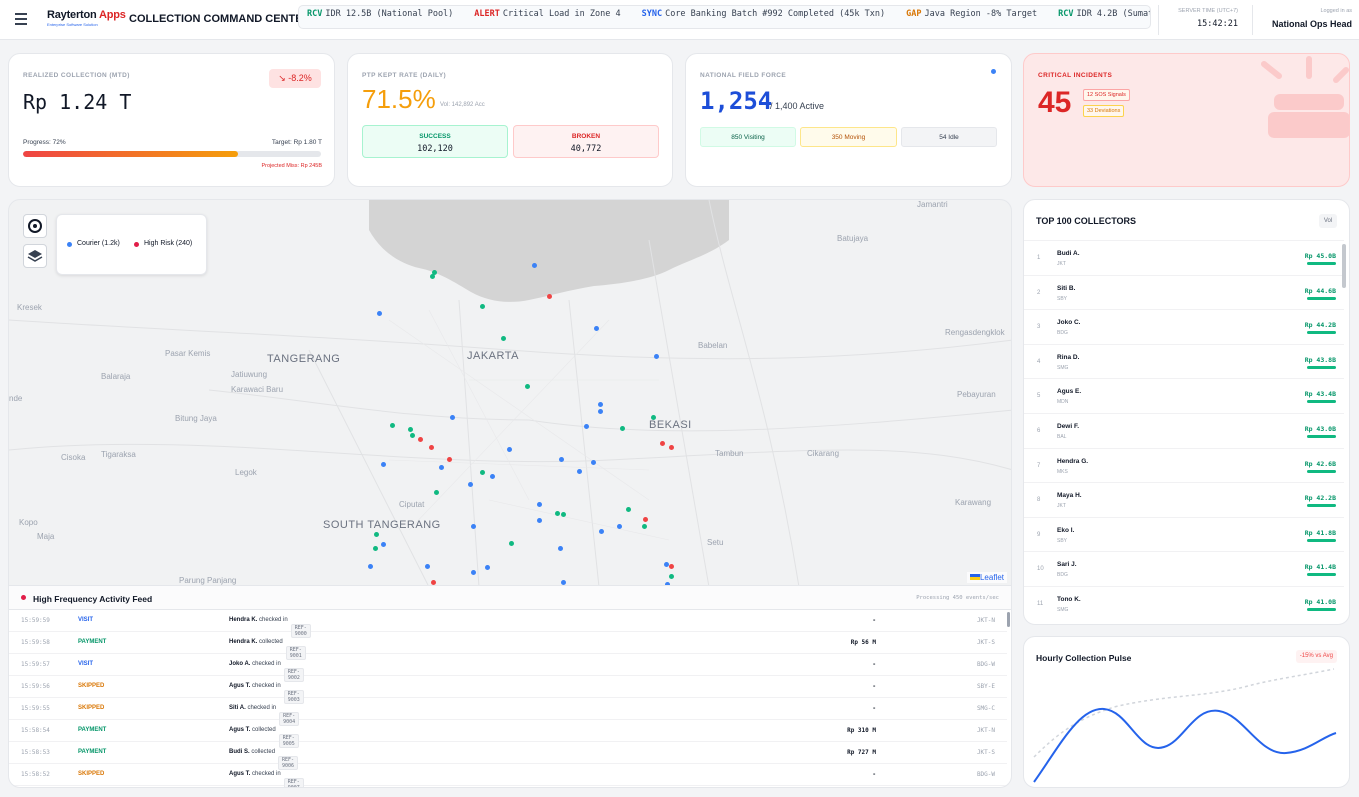  Describe the element at coordinates (91, 686) in the screenshot. I see `feed-type: SKIPPED` at that location.